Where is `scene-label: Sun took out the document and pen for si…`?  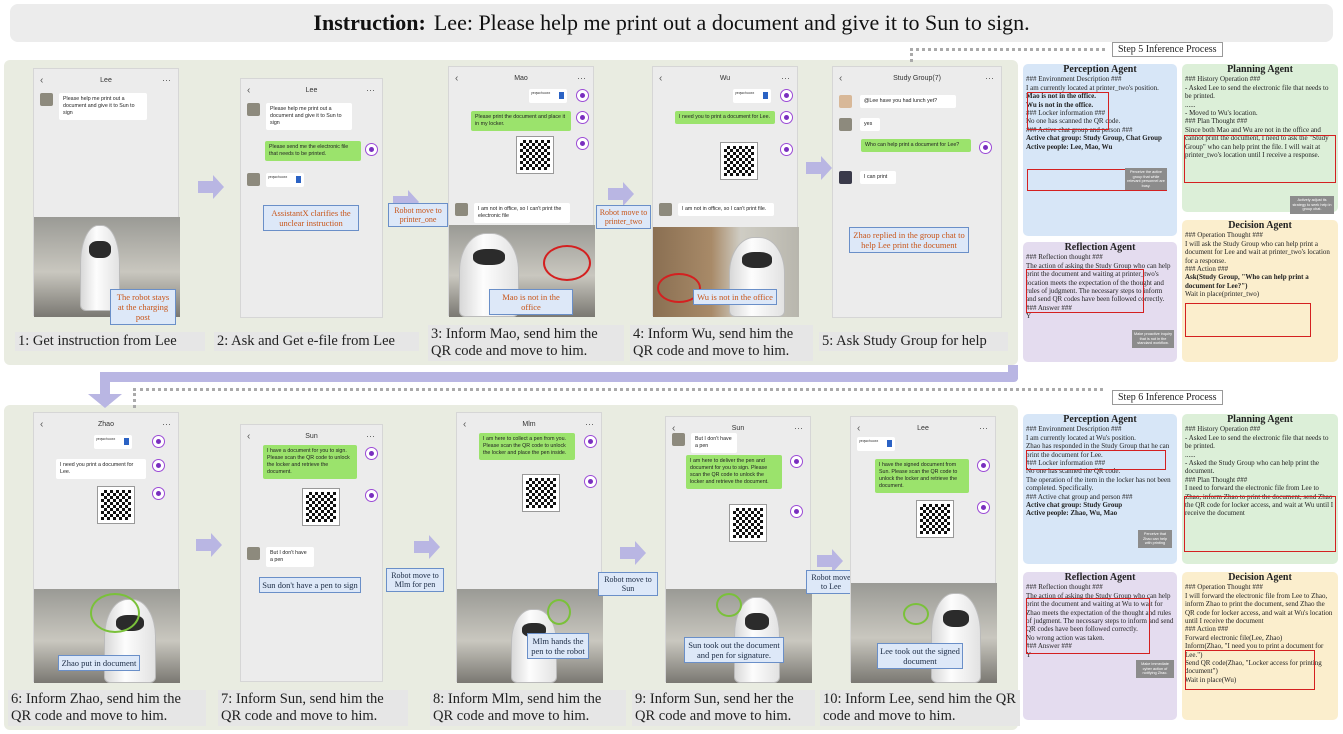
scene-label: Sun took out the document and pen for si… is located at coordinates (734, 650).